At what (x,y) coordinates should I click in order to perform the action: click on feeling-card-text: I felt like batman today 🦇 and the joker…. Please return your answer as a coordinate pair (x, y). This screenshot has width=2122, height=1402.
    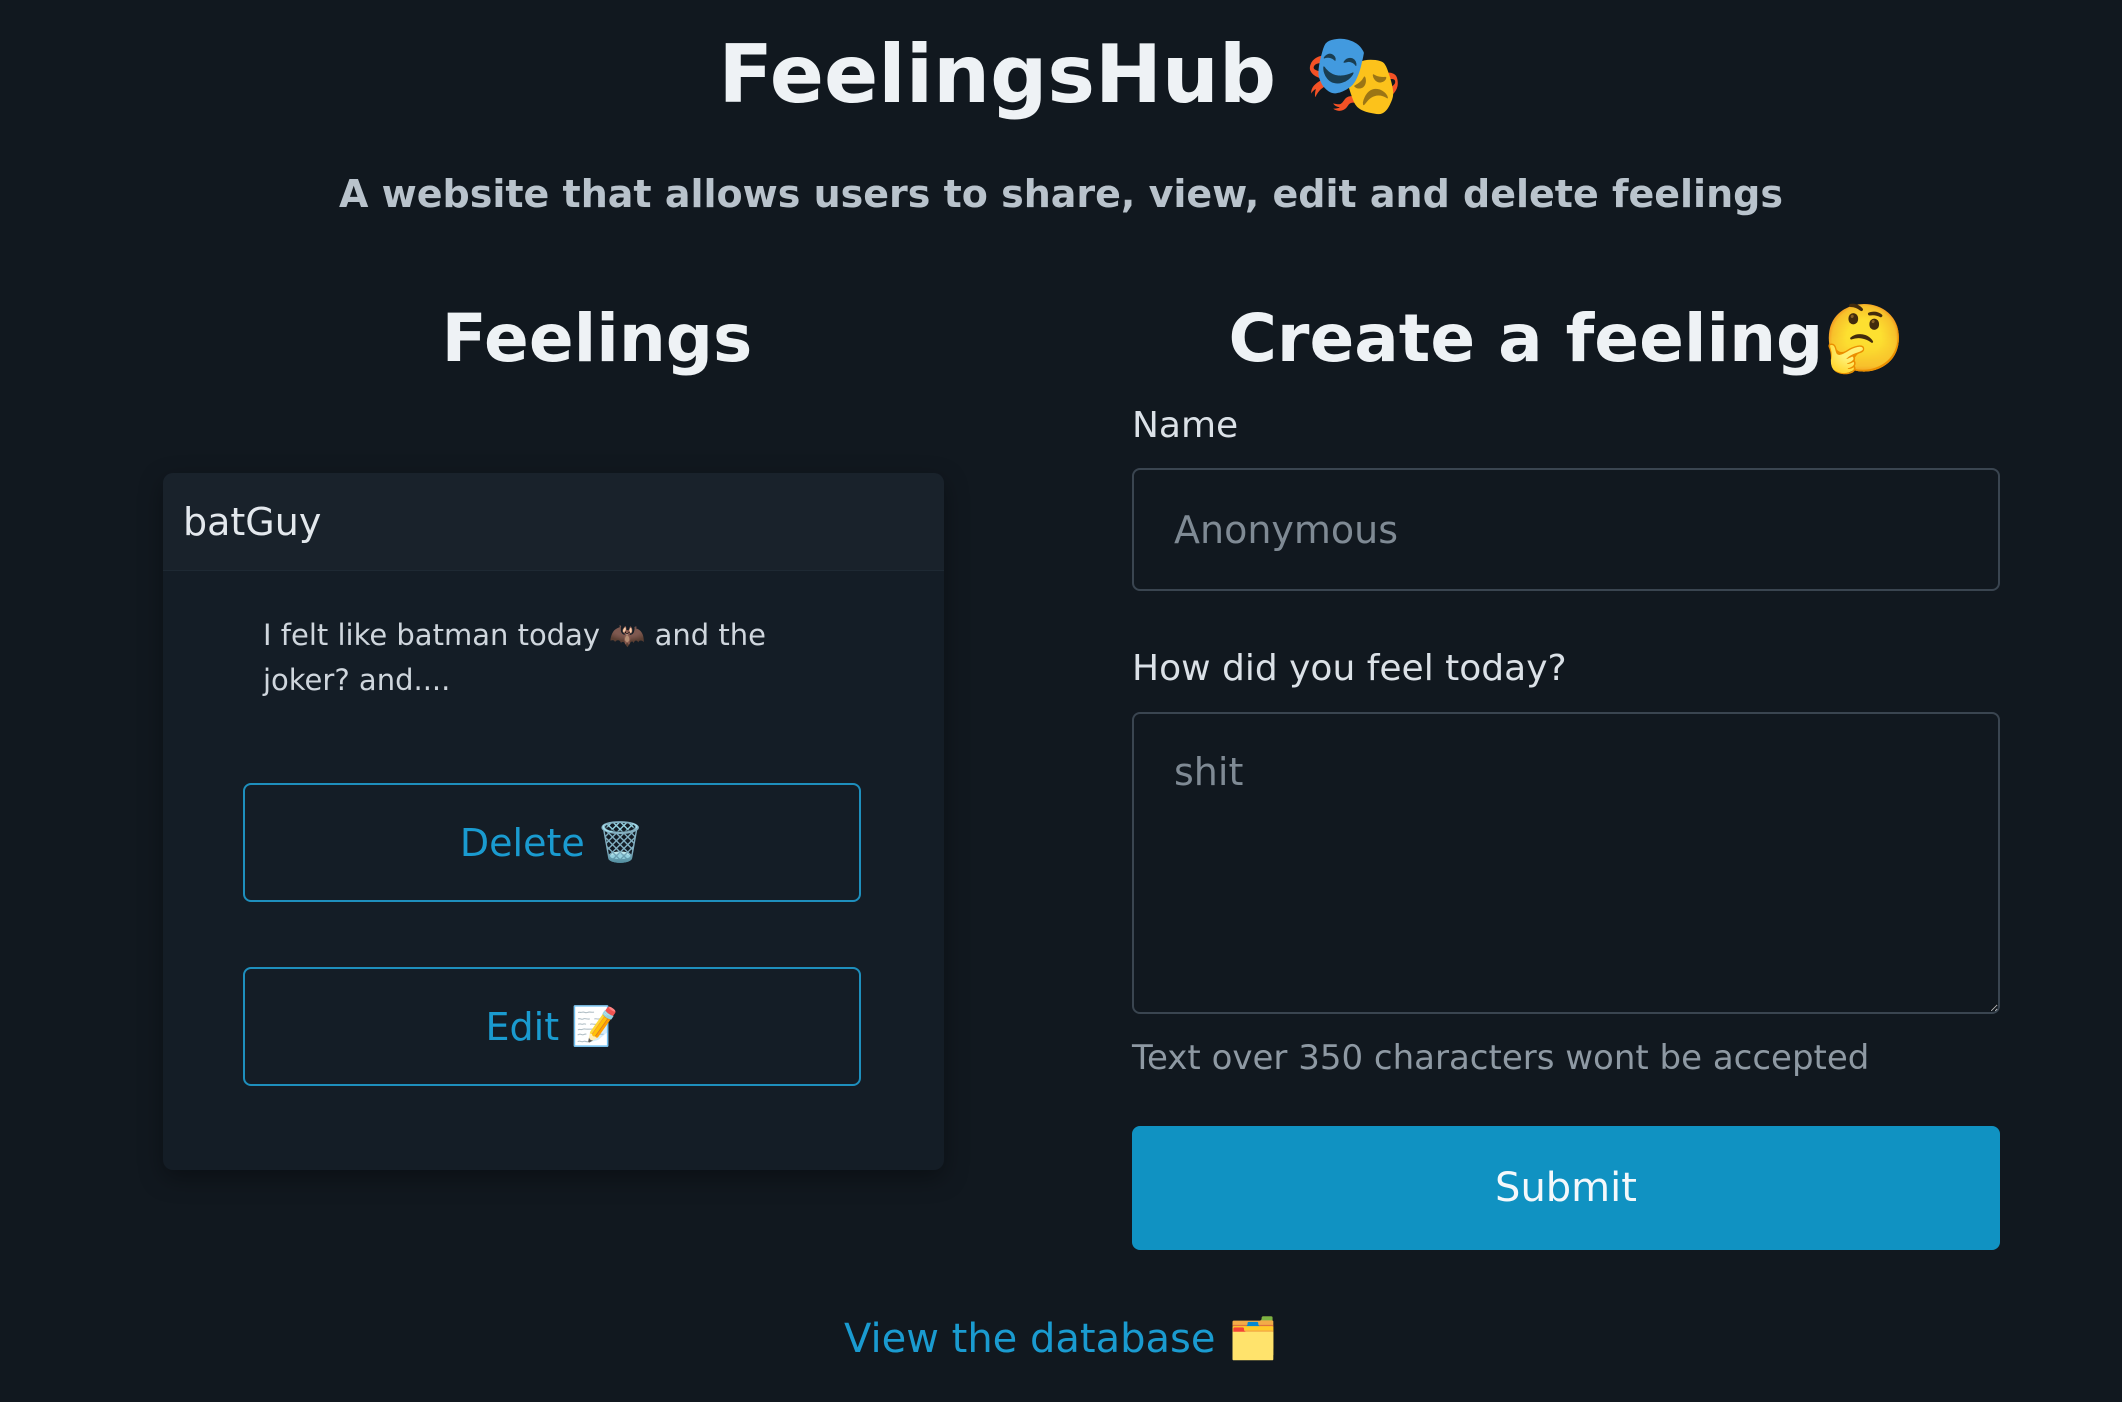
    Looking at the image, I should click on (514, 657).